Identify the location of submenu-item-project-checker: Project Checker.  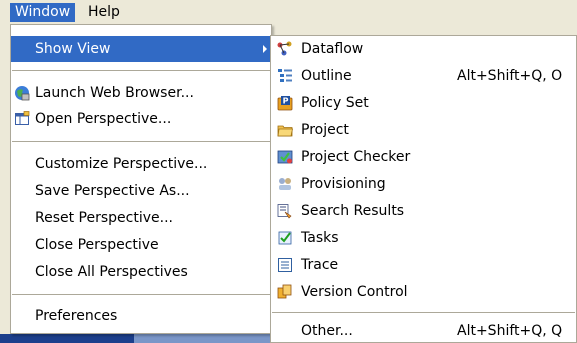
(423, 157).